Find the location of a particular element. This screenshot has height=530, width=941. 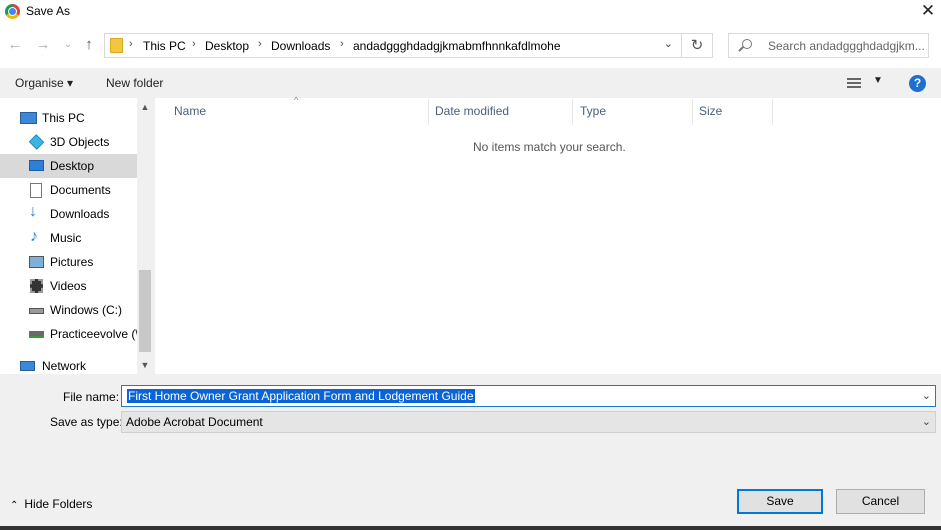

save-button: Save is located at coordinates (780, 501).